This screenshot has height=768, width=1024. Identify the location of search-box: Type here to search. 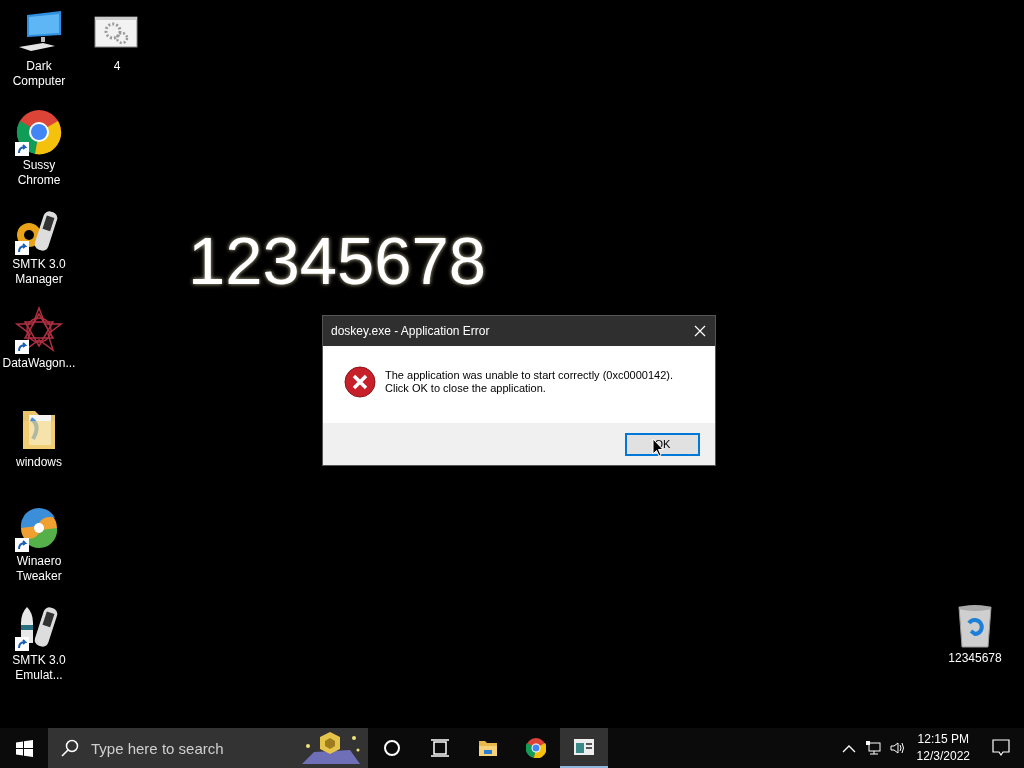
(208, 748).